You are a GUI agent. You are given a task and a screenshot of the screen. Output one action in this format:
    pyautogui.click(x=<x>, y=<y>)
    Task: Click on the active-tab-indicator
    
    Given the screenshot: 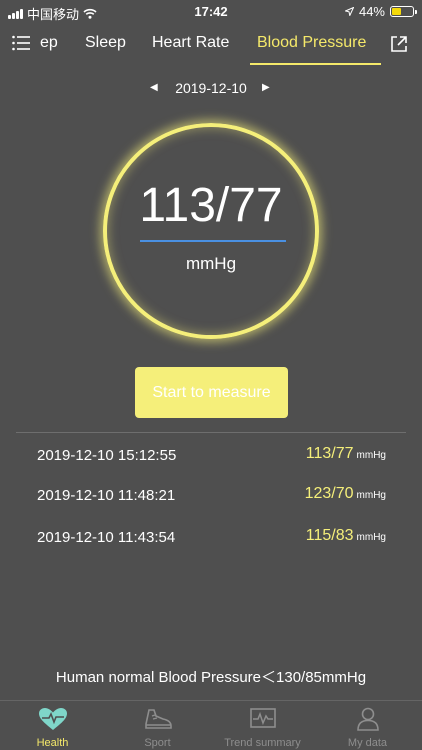 What is the action you would take?
    pyautogui.click(x=315, y=64)
    